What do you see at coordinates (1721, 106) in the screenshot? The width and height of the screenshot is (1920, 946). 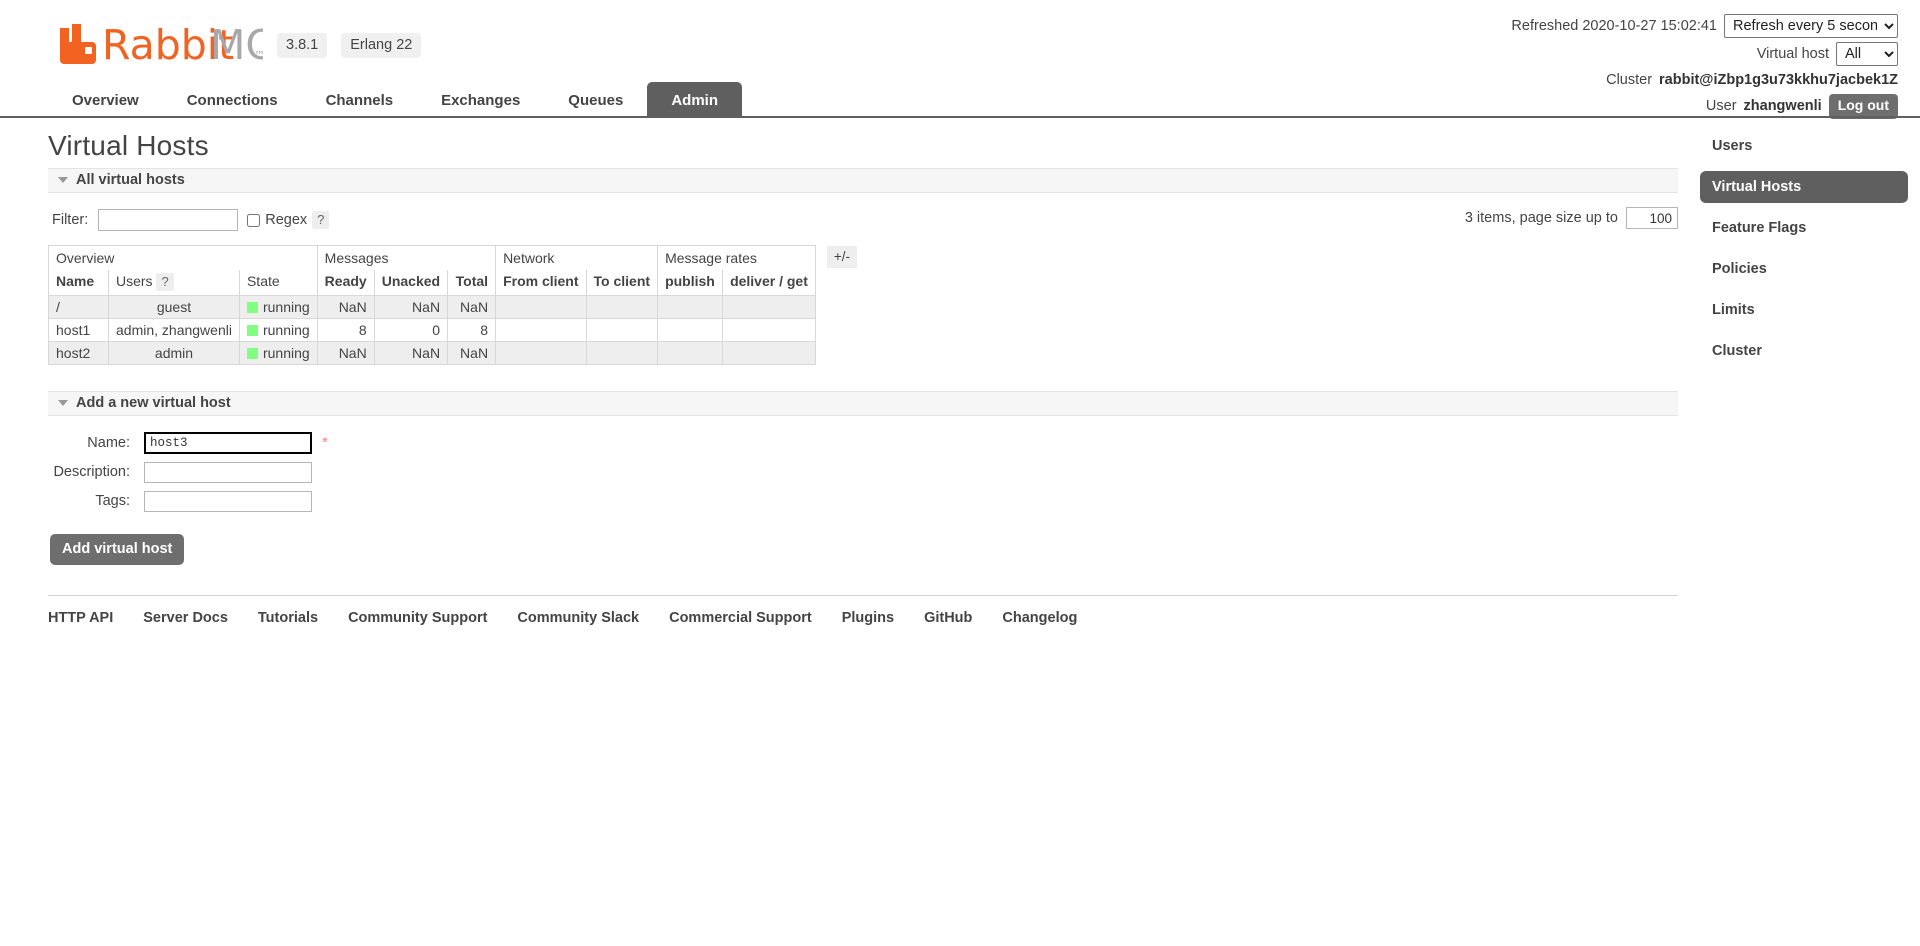 I see `user-label: User` at bounding box center [1721, 106].